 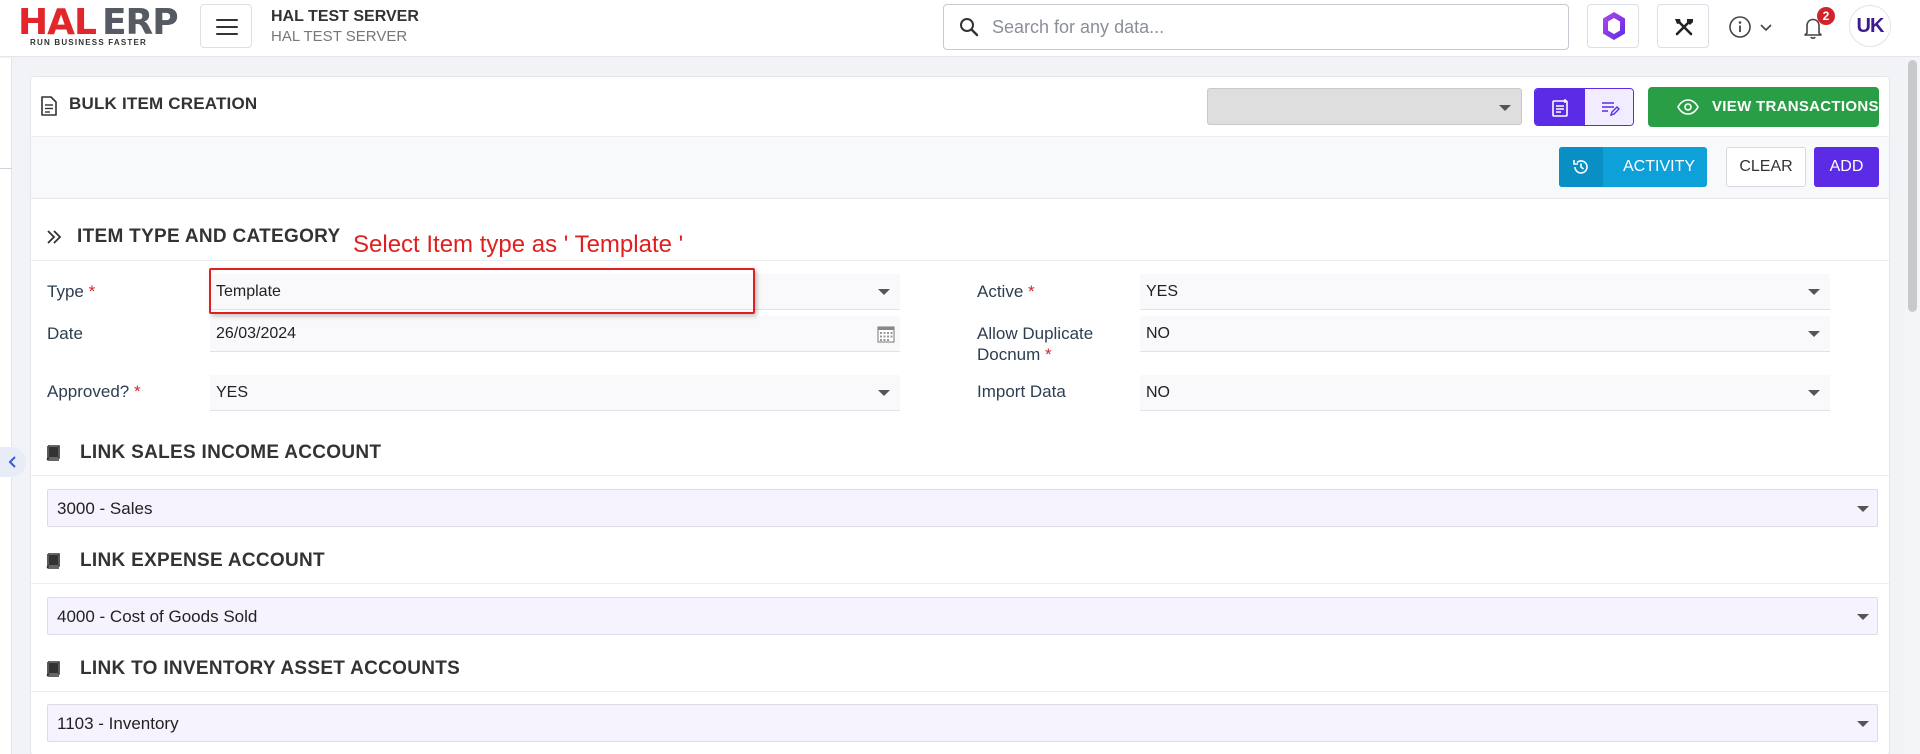 I want to click on activity-button: ACTIVITY, so click(x=1633, y=167).